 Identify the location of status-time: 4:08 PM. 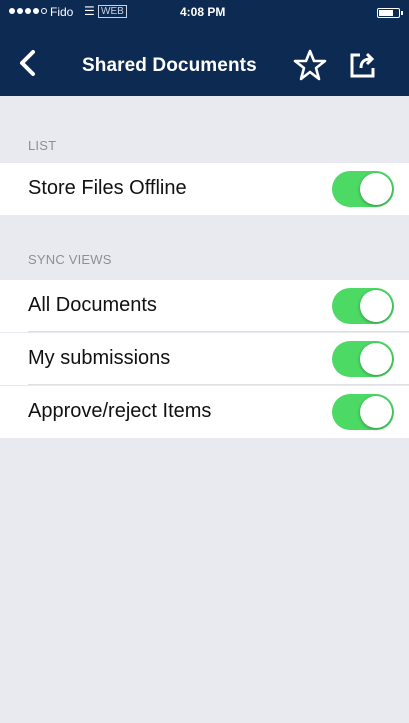
(203, 12).